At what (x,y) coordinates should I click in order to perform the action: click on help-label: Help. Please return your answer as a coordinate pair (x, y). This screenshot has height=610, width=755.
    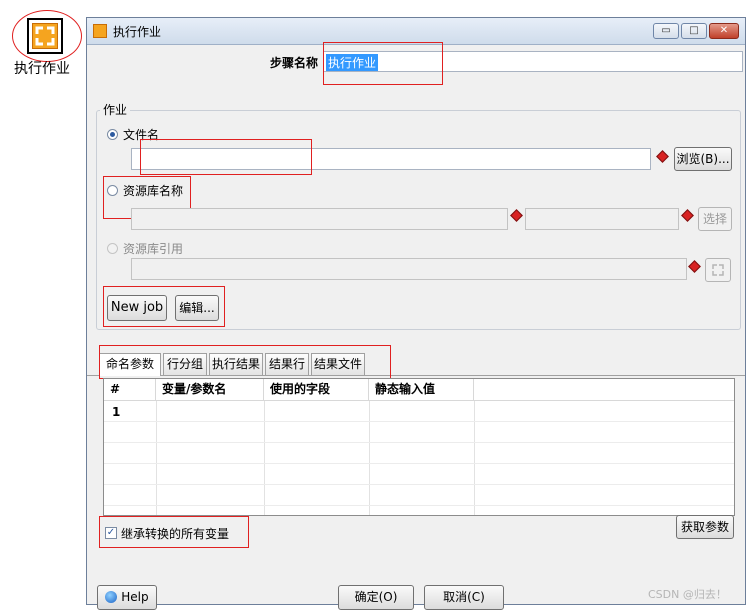
    Looking at the image, I should click on (135, 597).